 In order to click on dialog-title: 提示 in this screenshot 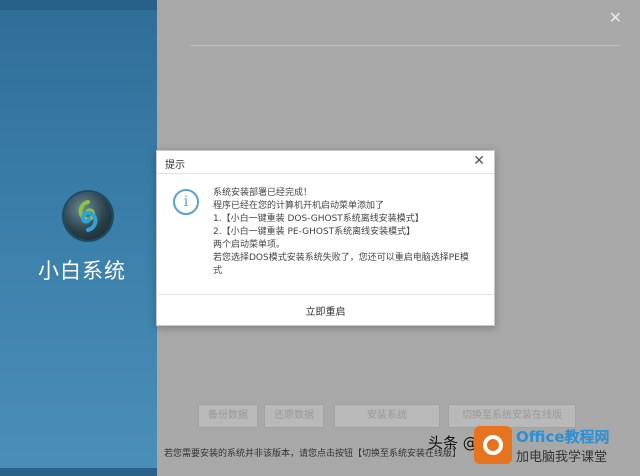, I will do `click(175, 165)`.